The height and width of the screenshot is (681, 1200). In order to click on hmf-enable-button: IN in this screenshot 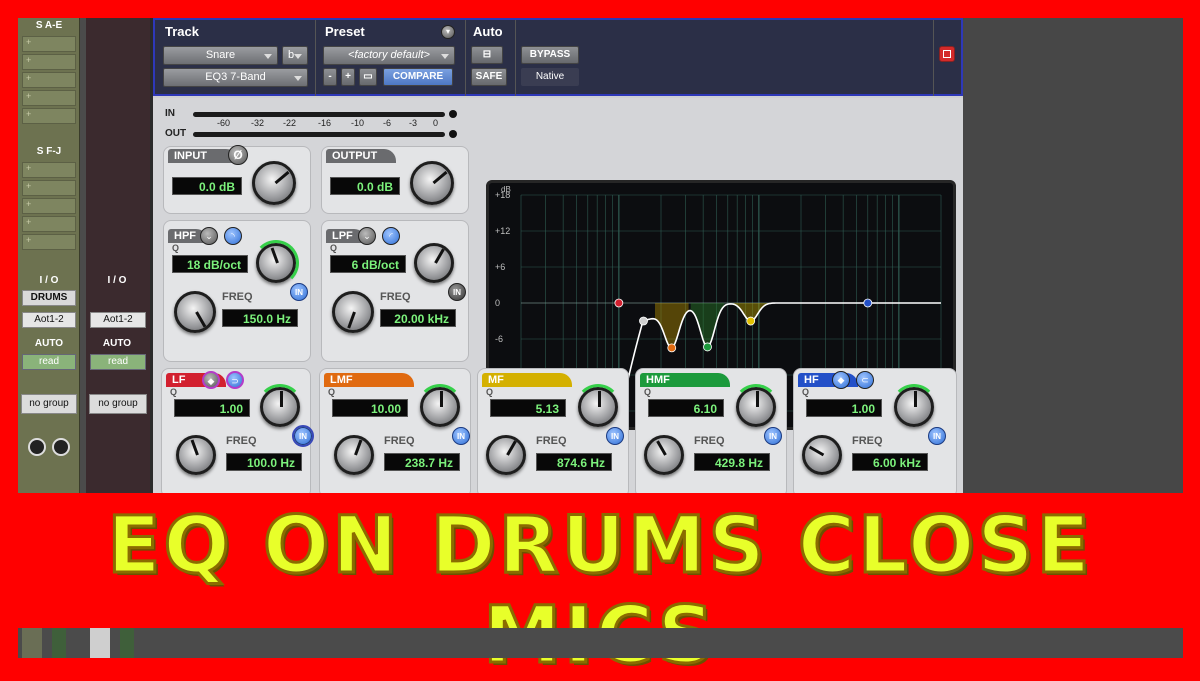, I will do `click(773, 436)`.